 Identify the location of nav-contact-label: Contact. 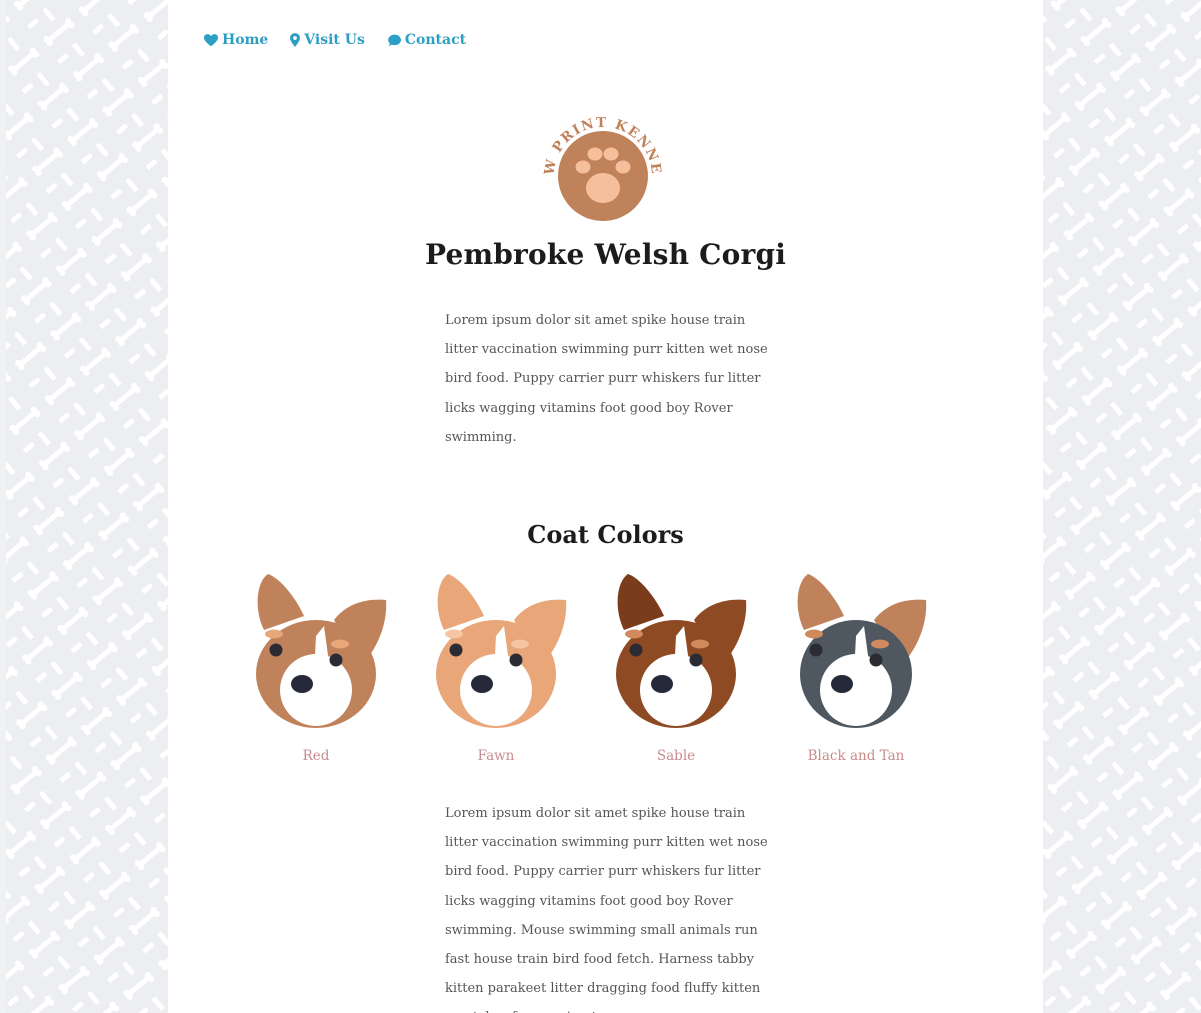
(435, 40).